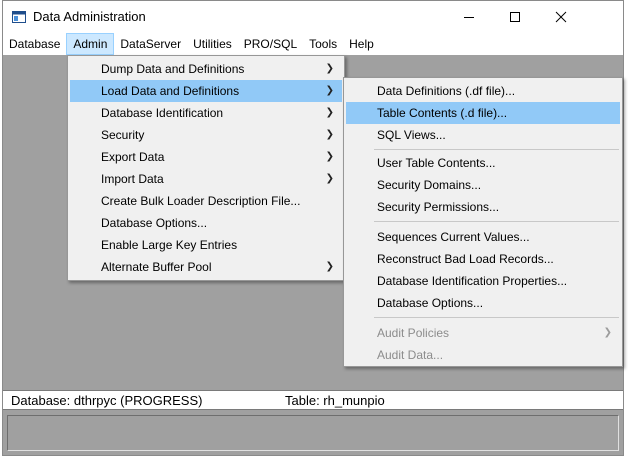  I want to click on menu-item-label: Import Data, so click(132, 179).